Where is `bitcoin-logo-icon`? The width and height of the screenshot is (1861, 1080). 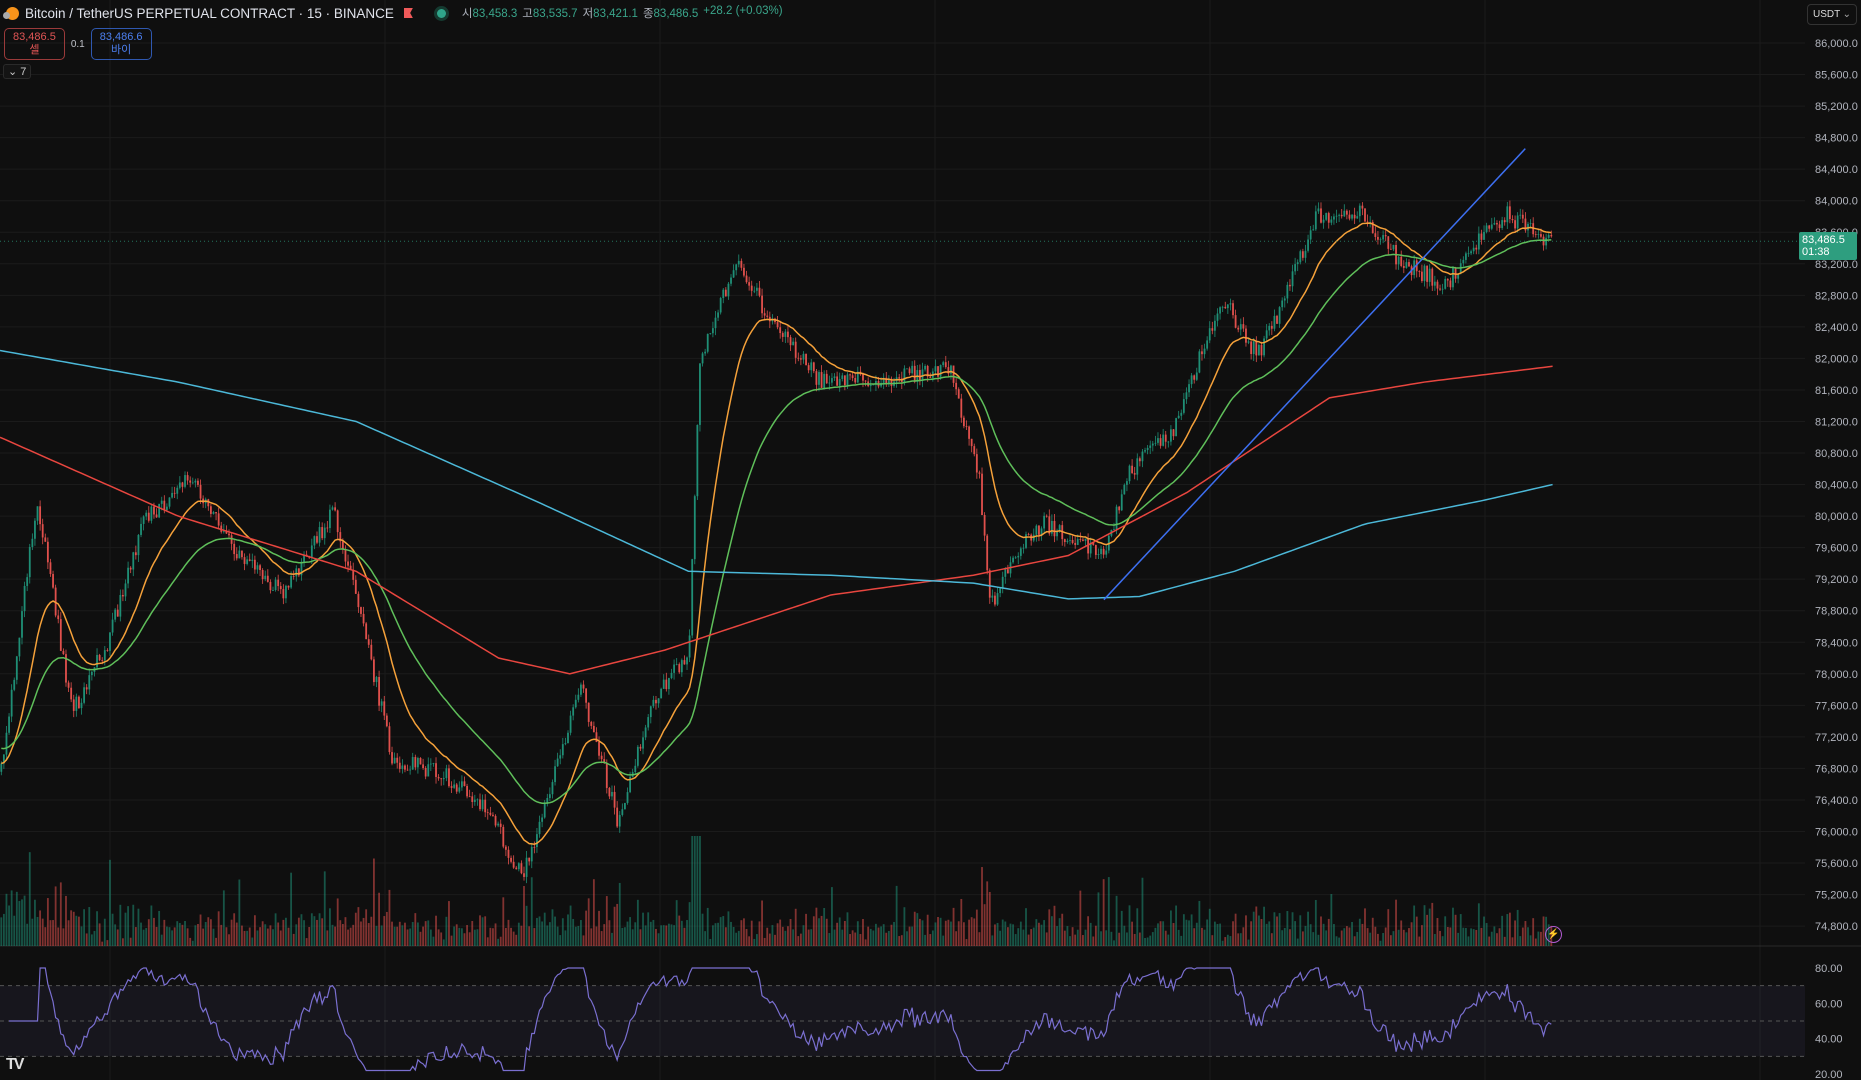 bitcoin-logo-icon is located at coordinates (11, 13).